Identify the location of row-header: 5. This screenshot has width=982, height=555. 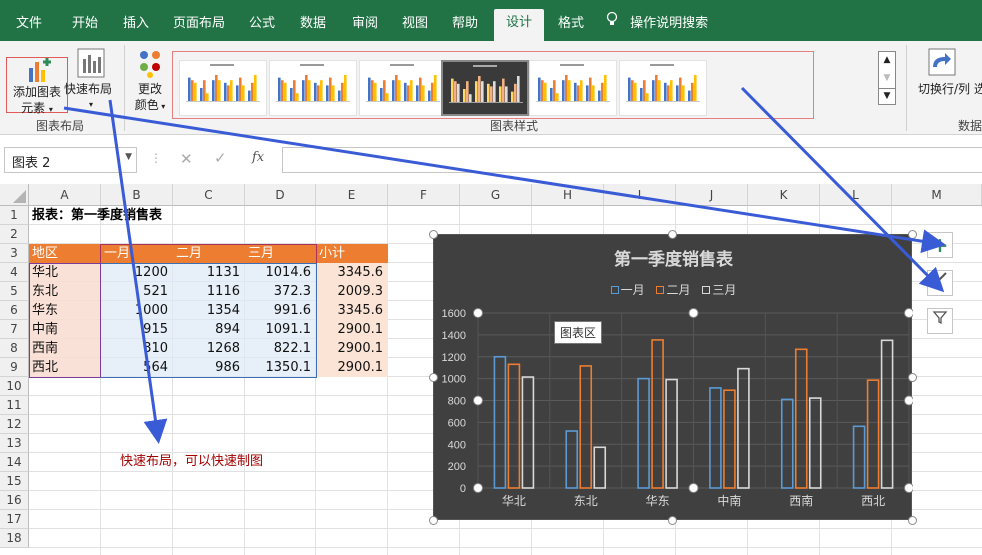
(14, 291).